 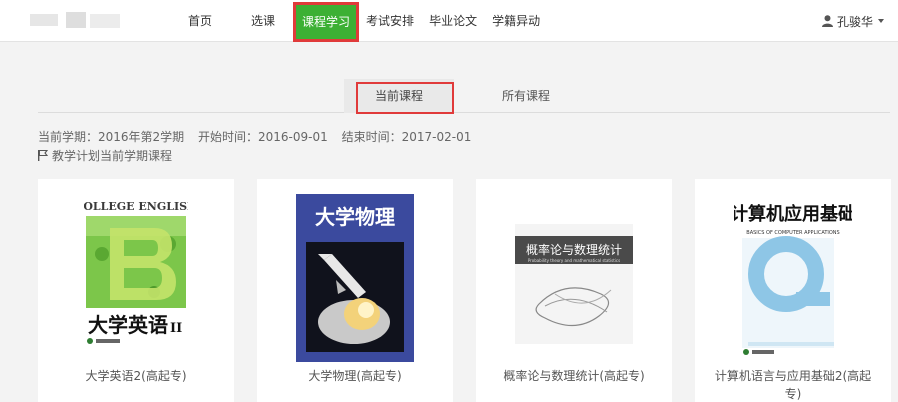 I want to click on site-logo, so click(x=76, y=21).